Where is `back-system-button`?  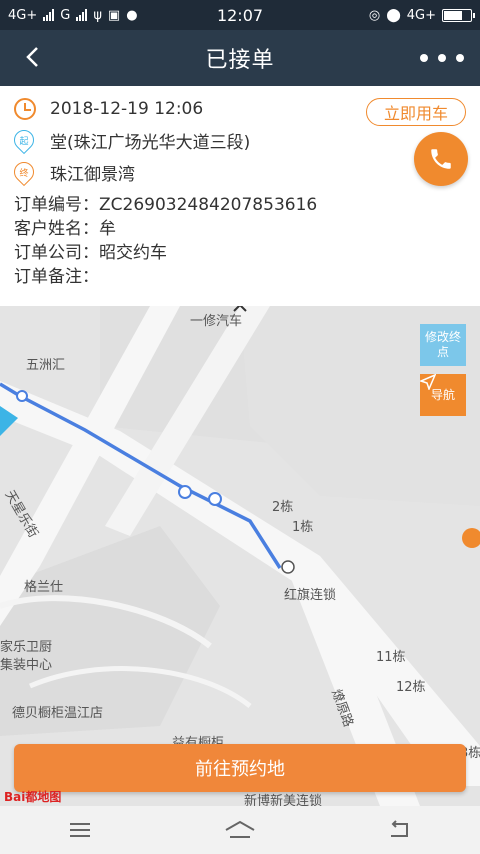
back-system-button is located at coordinates (400, 830).